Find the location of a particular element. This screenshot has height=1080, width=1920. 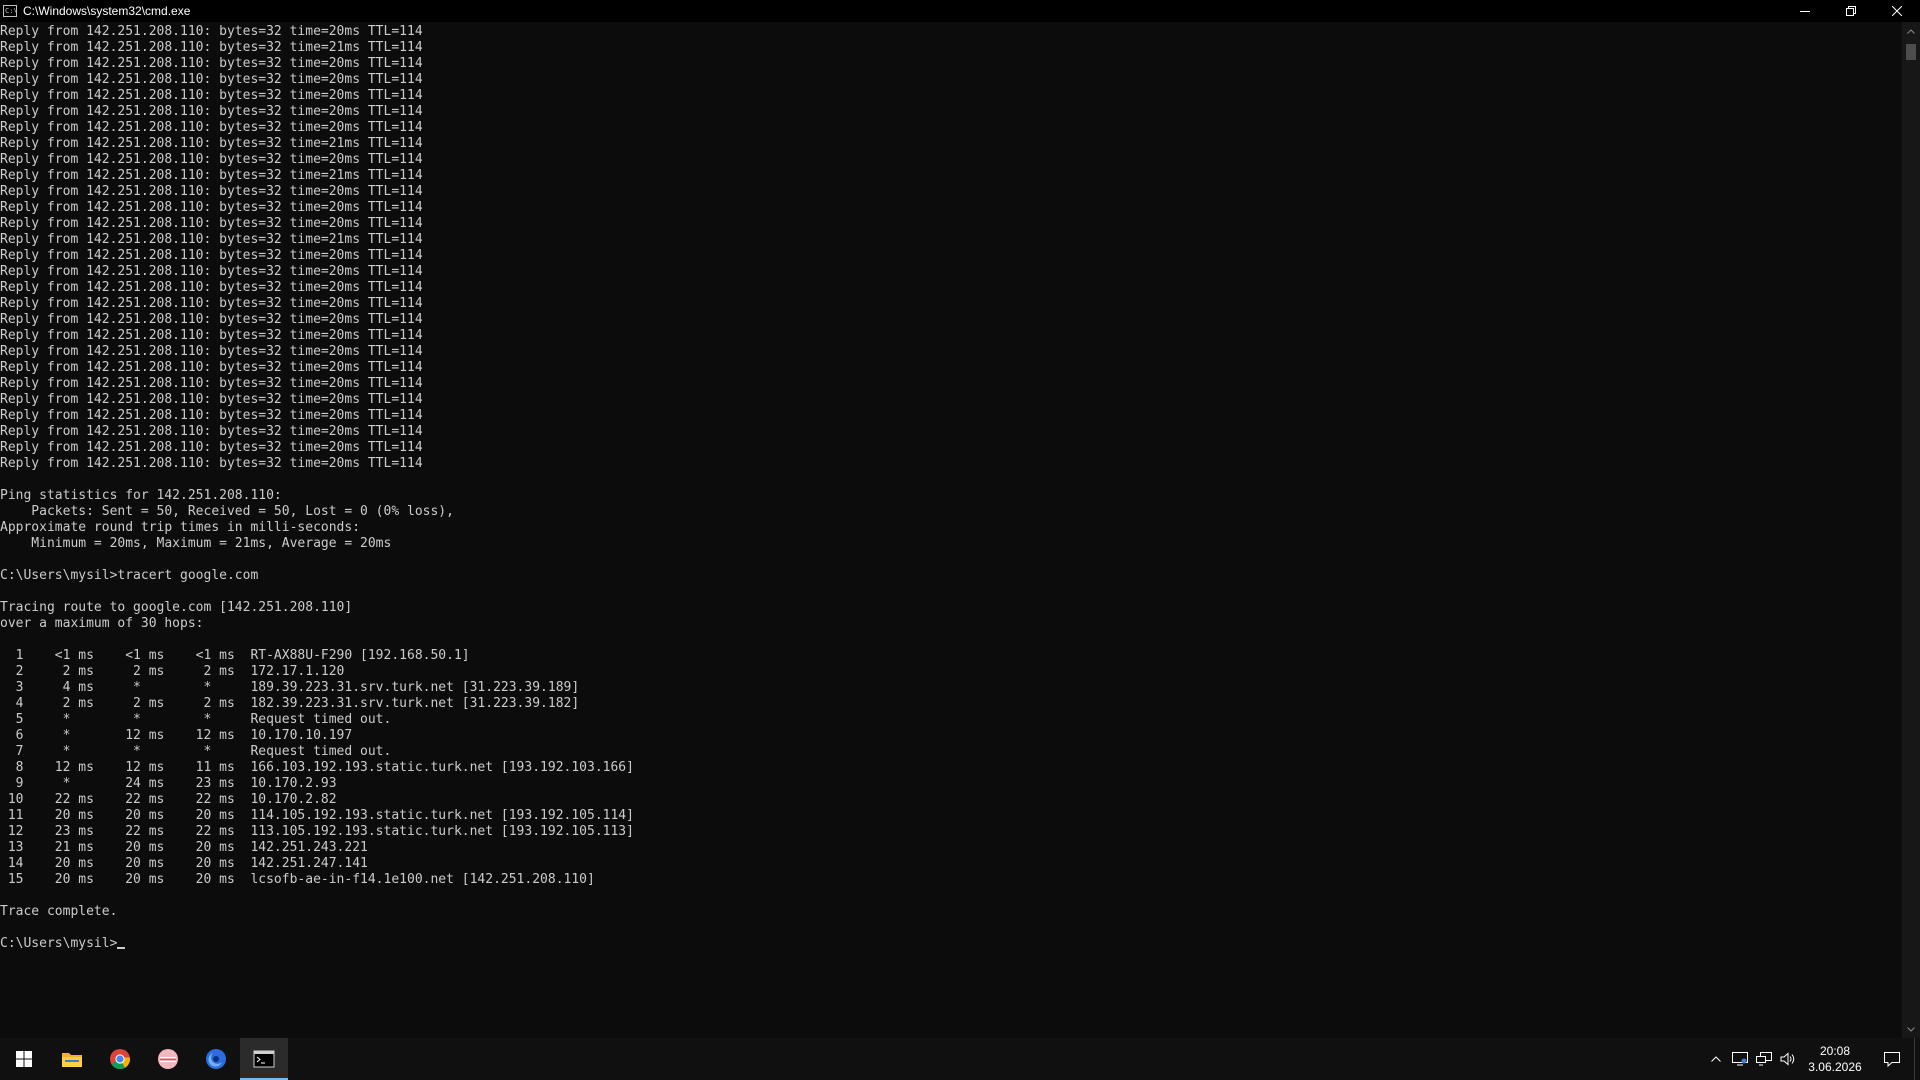

taskbar: 20:08 3.06.2026 is located at coordinates (960, 1059).